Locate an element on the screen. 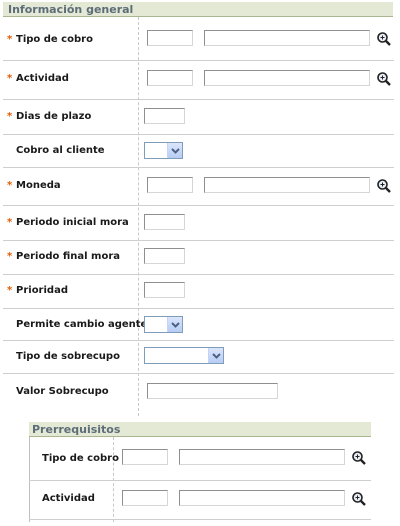 The width and height of the screenshot is (400, 526). dias-plazo-input is located at coordinates (164, 116).